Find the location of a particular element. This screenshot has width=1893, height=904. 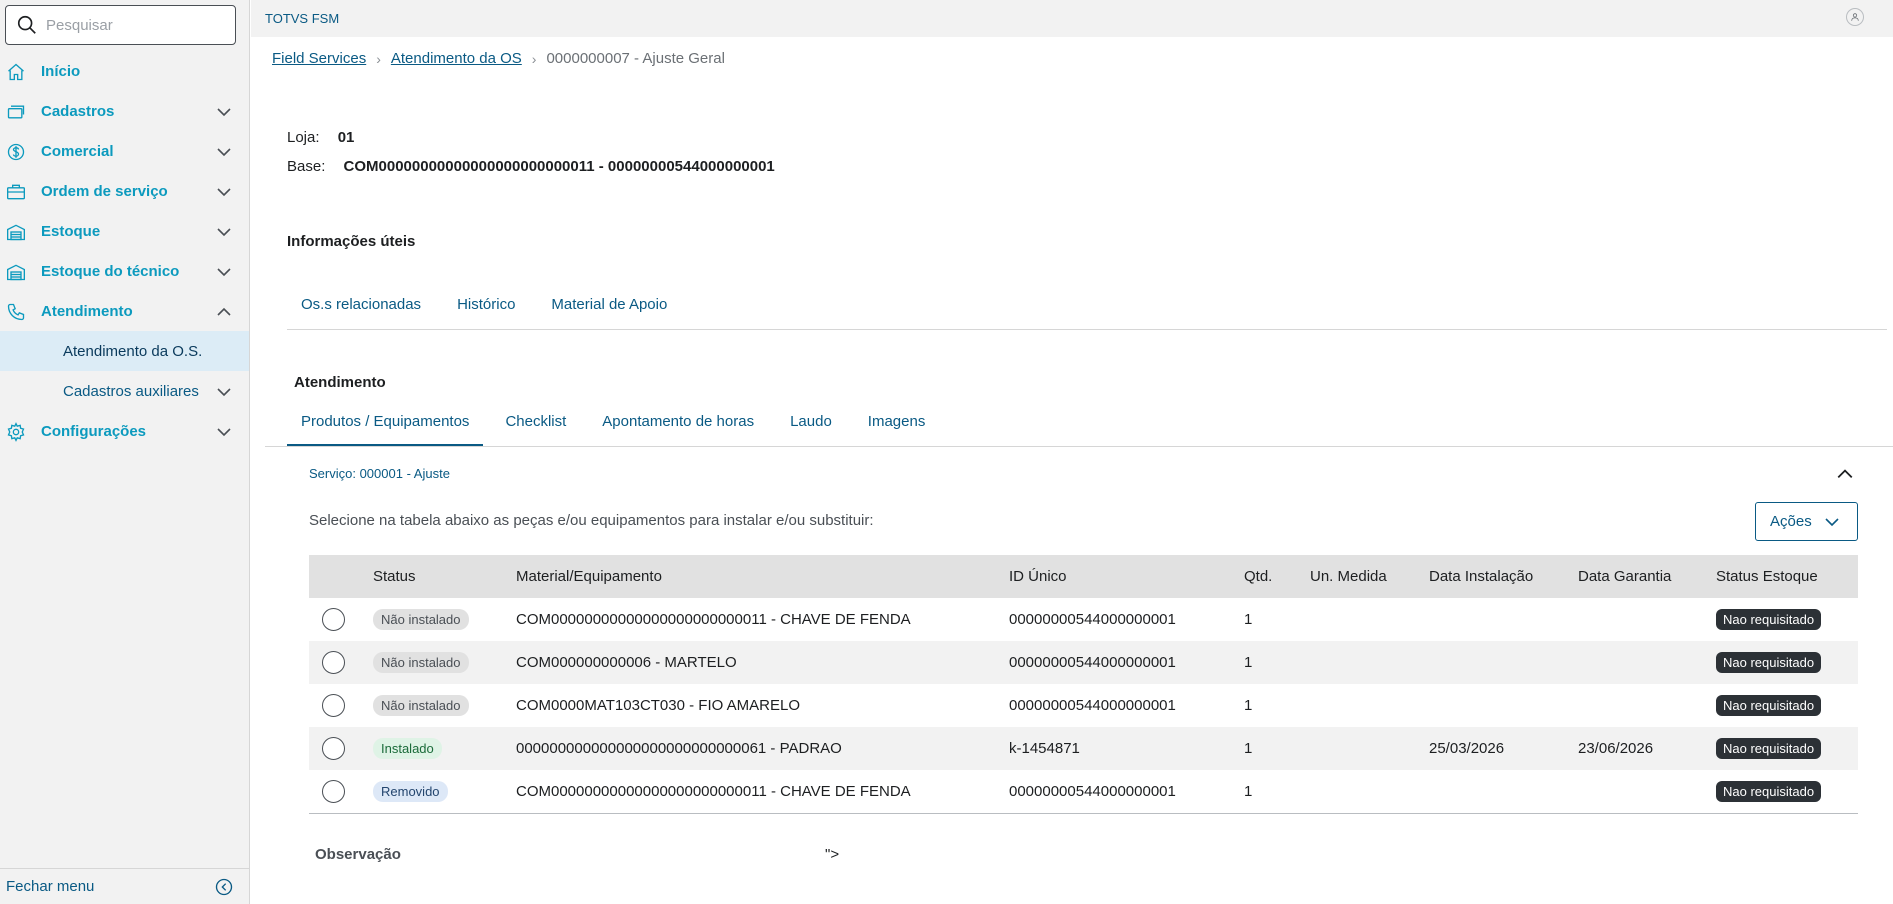

header-un-medida: Un. Medida is located at coordinates (1348, 576).